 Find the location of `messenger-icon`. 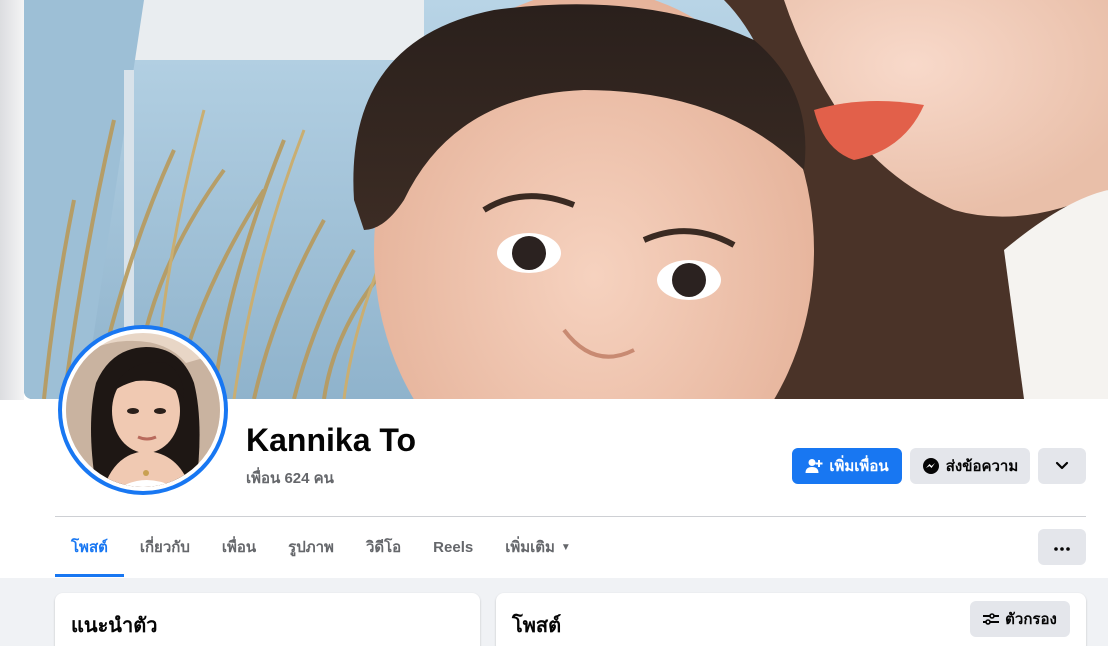

messenger-icon is located at coordinates (931, 466).